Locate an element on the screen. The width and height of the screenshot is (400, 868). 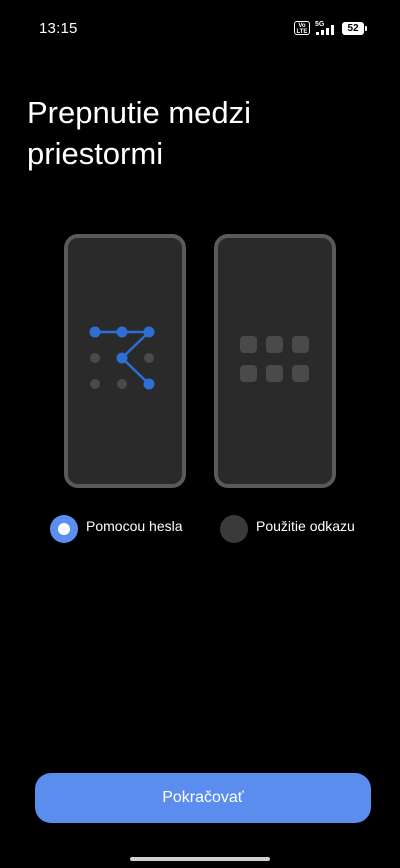
battery-icon: 52 is located at coordinates (354, 28).